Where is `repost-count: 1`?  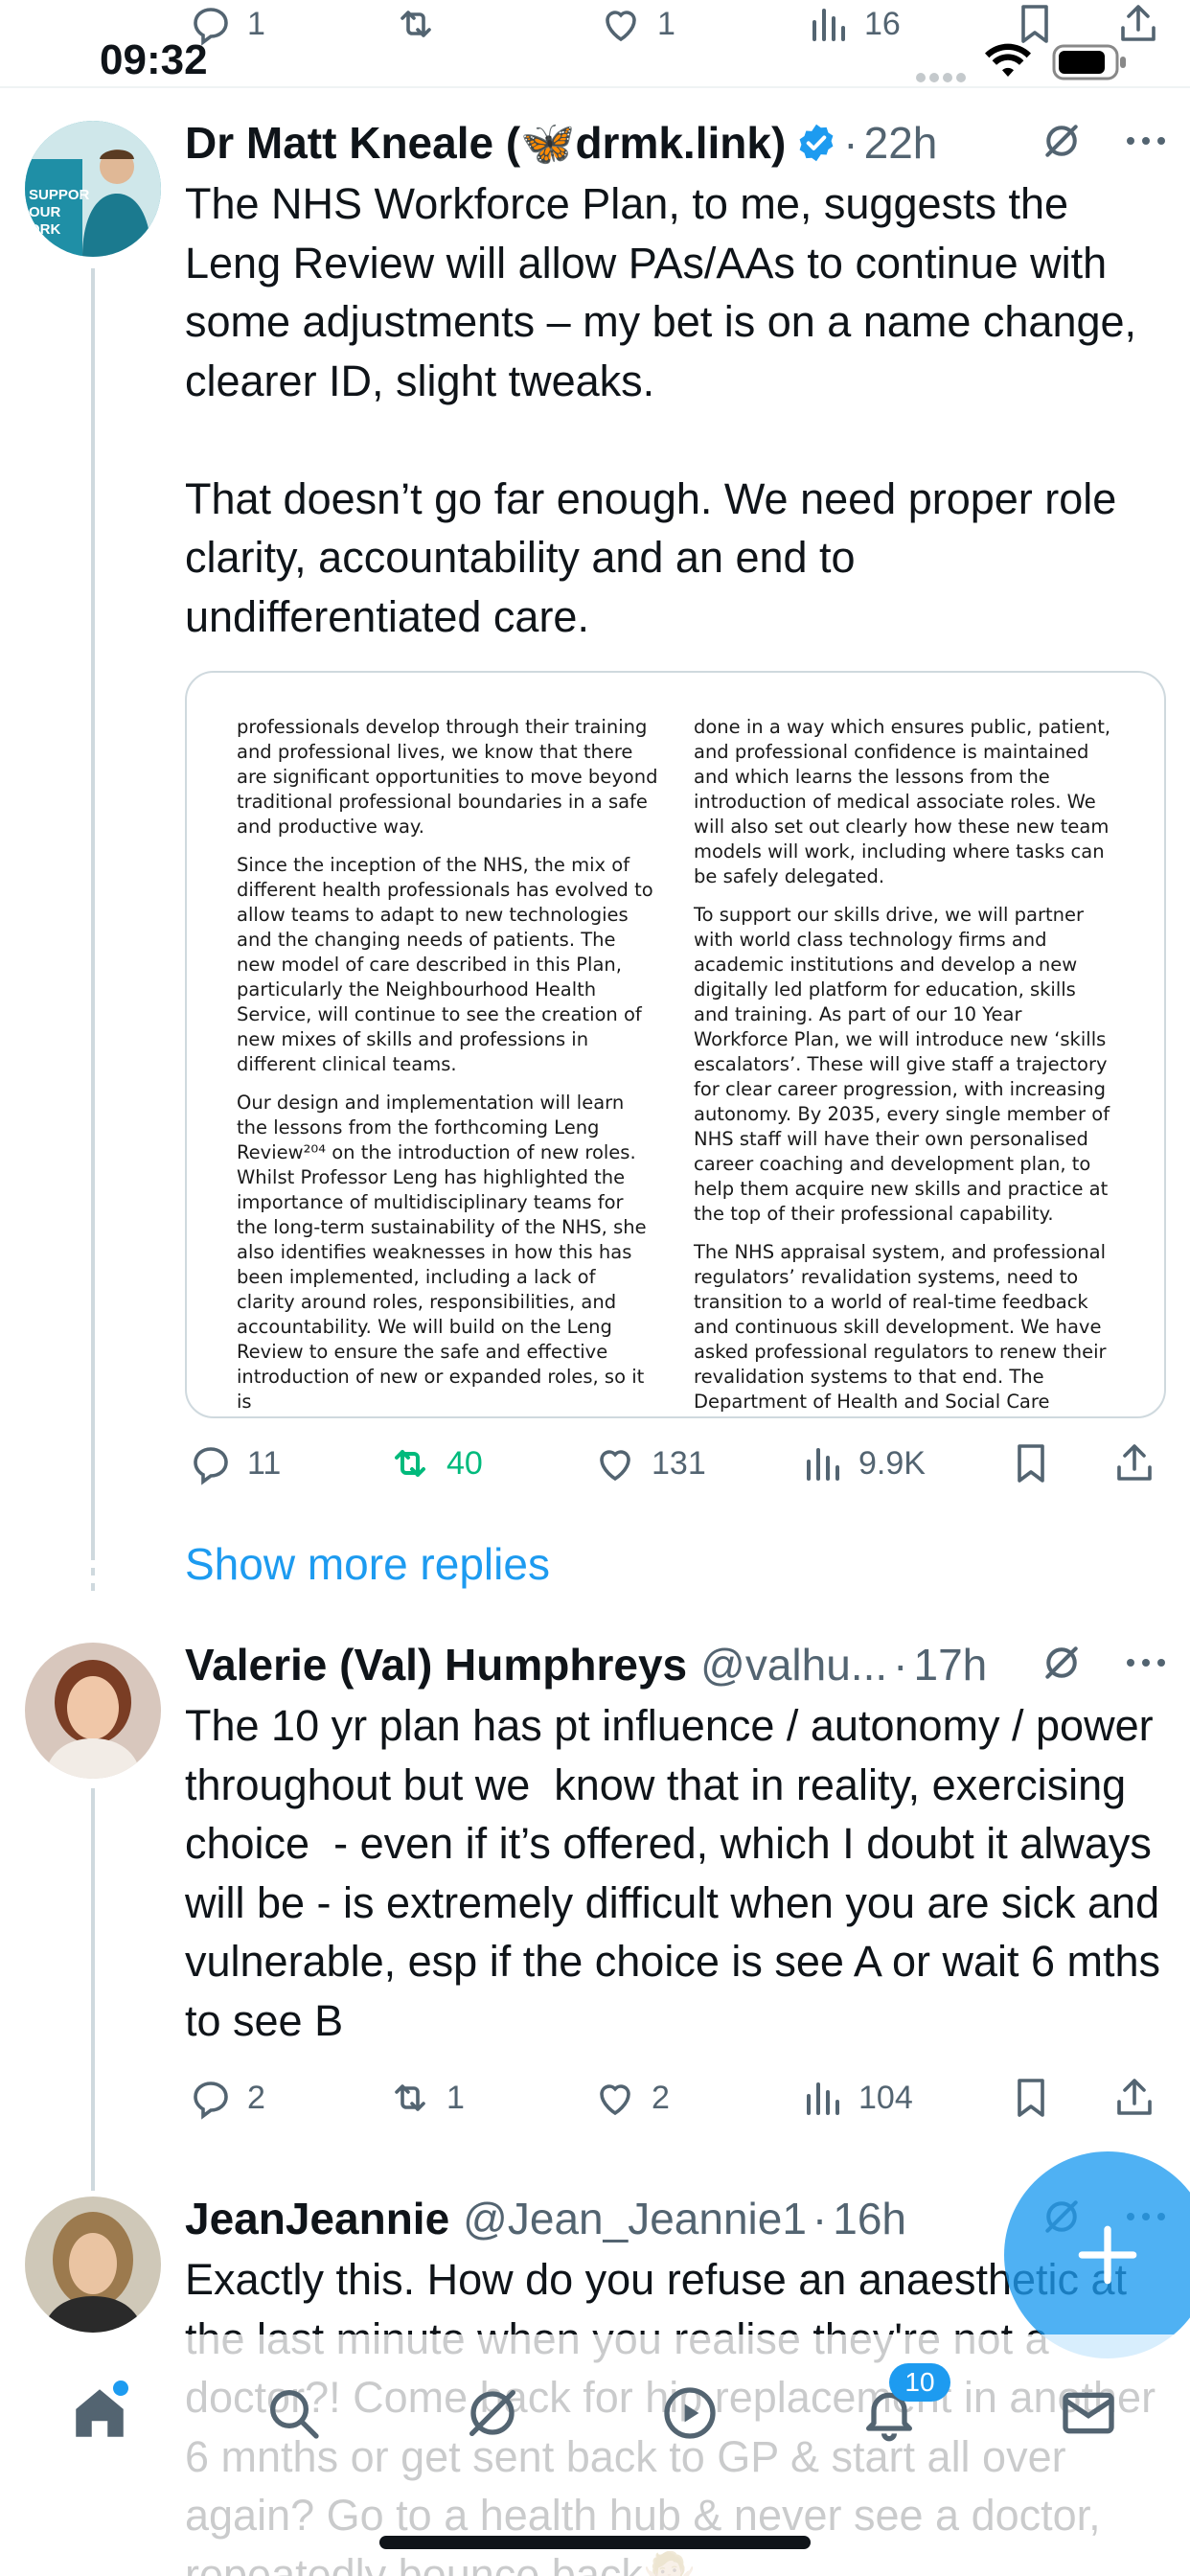
repost-count: 1 is located at coordinates (456, 2097).